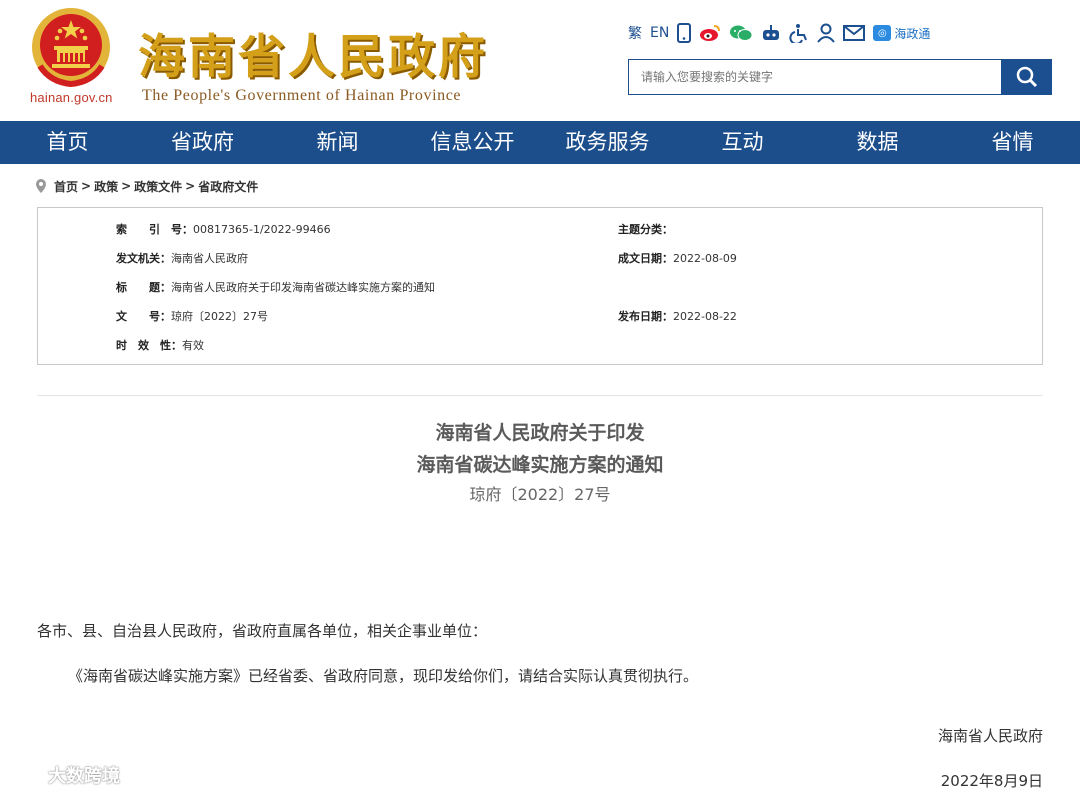  Describe the element at coordinates (84, 776) in the screenshot. I see `watermark-text: 大数跨境` at that location.